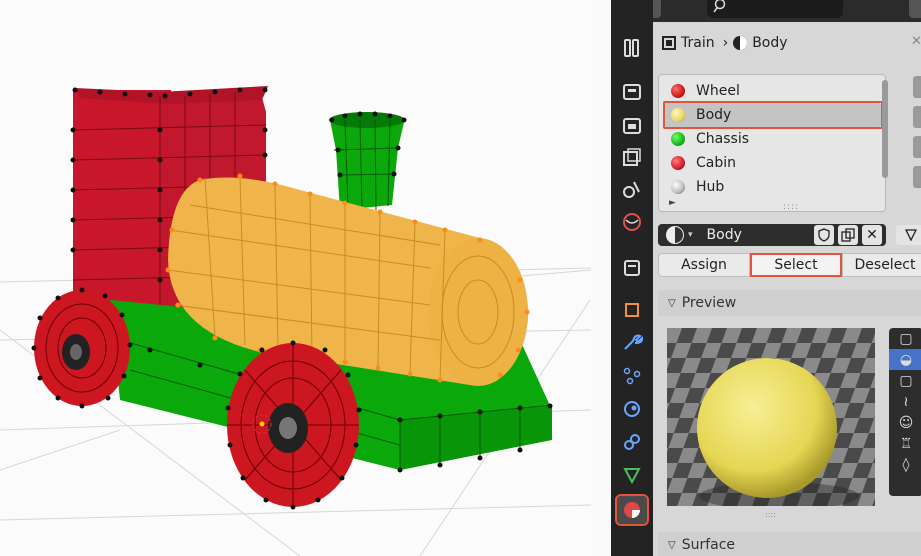 The image size is (921, 556). I want to click on hair-preview-button: ≀, so click(905, 401).